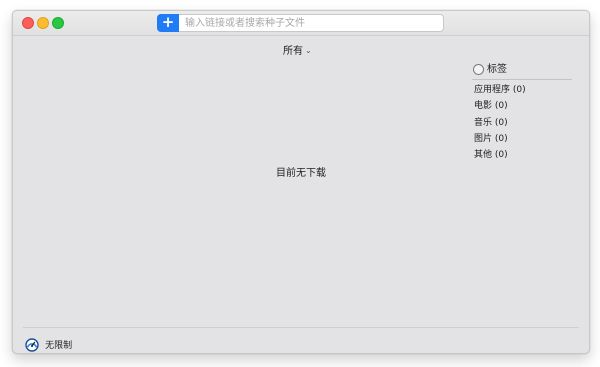  I want to click on speedometer-icon, so click(32, 344).